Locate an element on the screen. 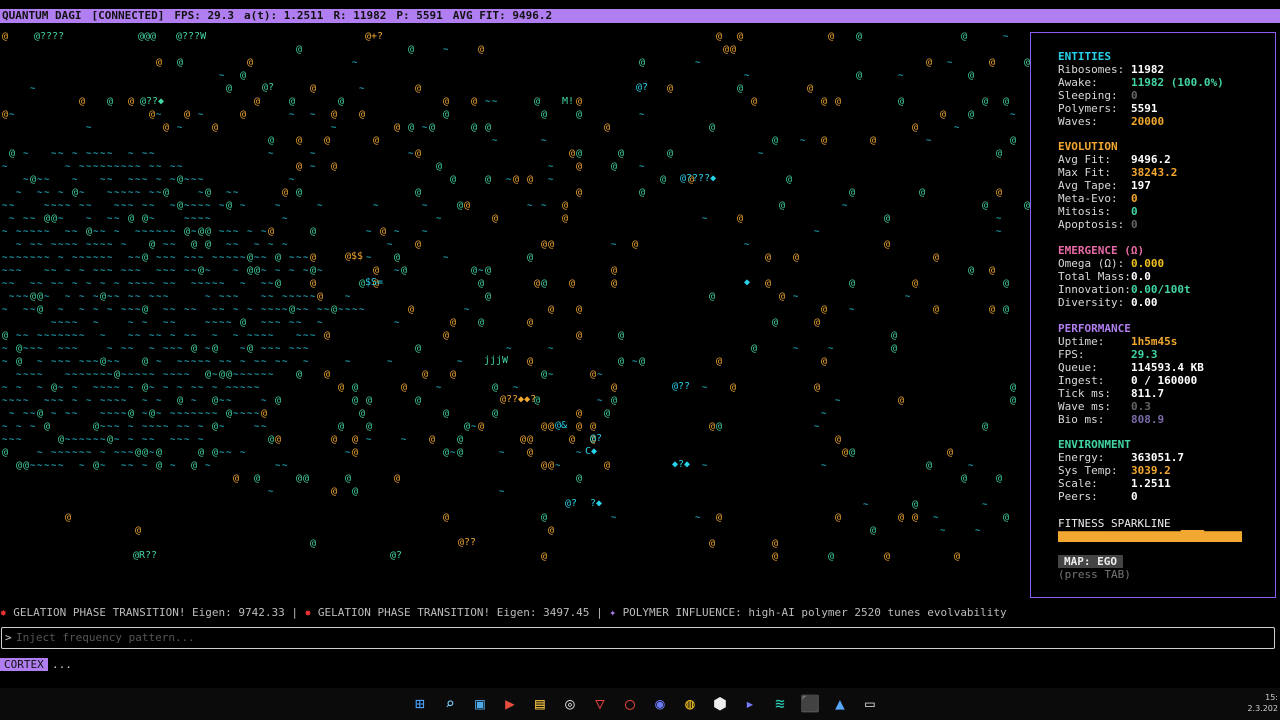 The width and height of the screenshot is (1280, 720). chrome-canary-icon: ◎ is located at coordinates (570, 704).